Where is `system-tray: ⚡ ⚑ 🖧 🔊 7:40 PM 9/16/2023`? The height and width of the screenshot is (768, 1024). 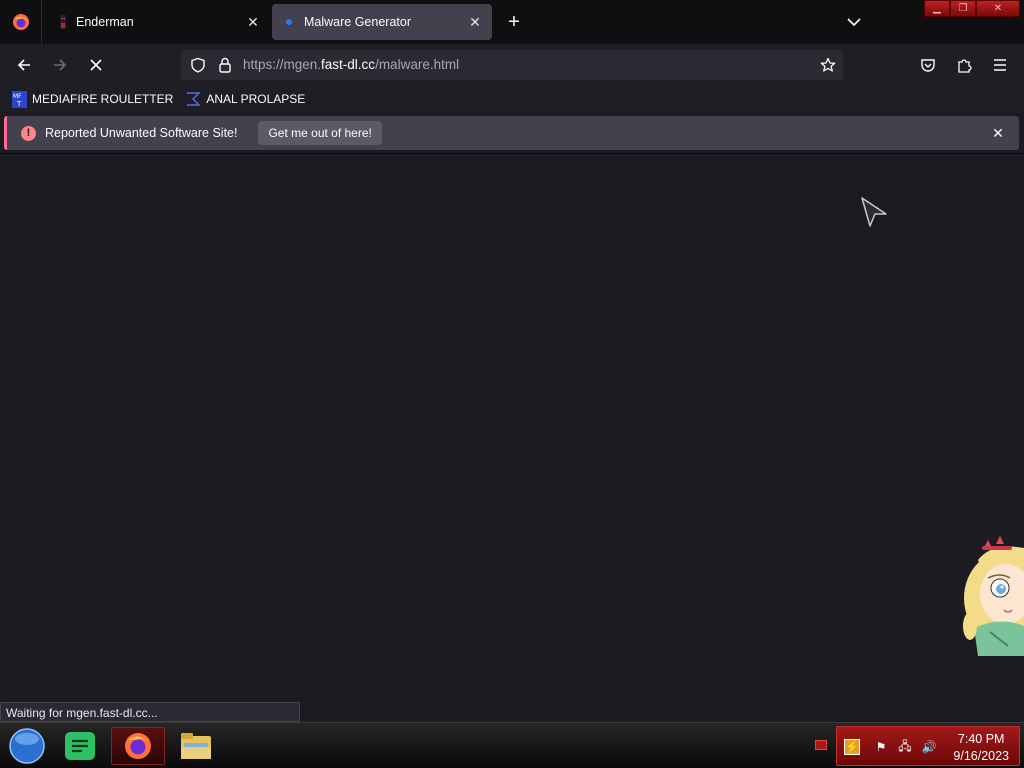 system-tray: ⚡ ⚑ 🖧 🔊 7:40 PM 9/16/2023 is located at coordinates (928, 746).